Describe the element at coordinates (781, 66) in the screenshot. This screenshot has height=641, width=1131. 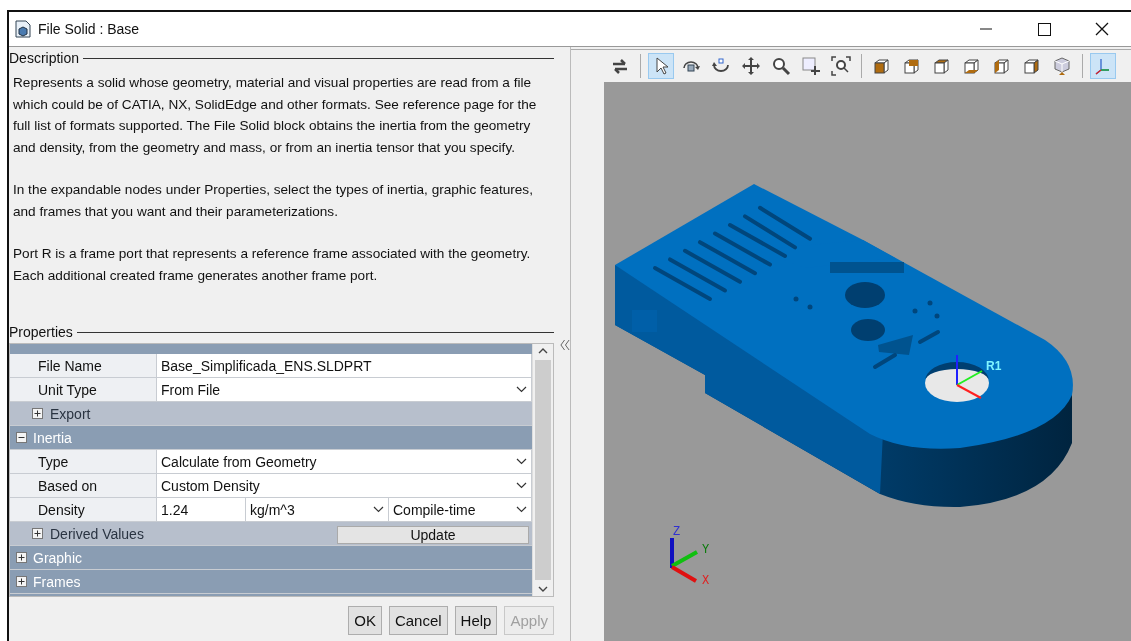
I see `zoom-icon` at that location.